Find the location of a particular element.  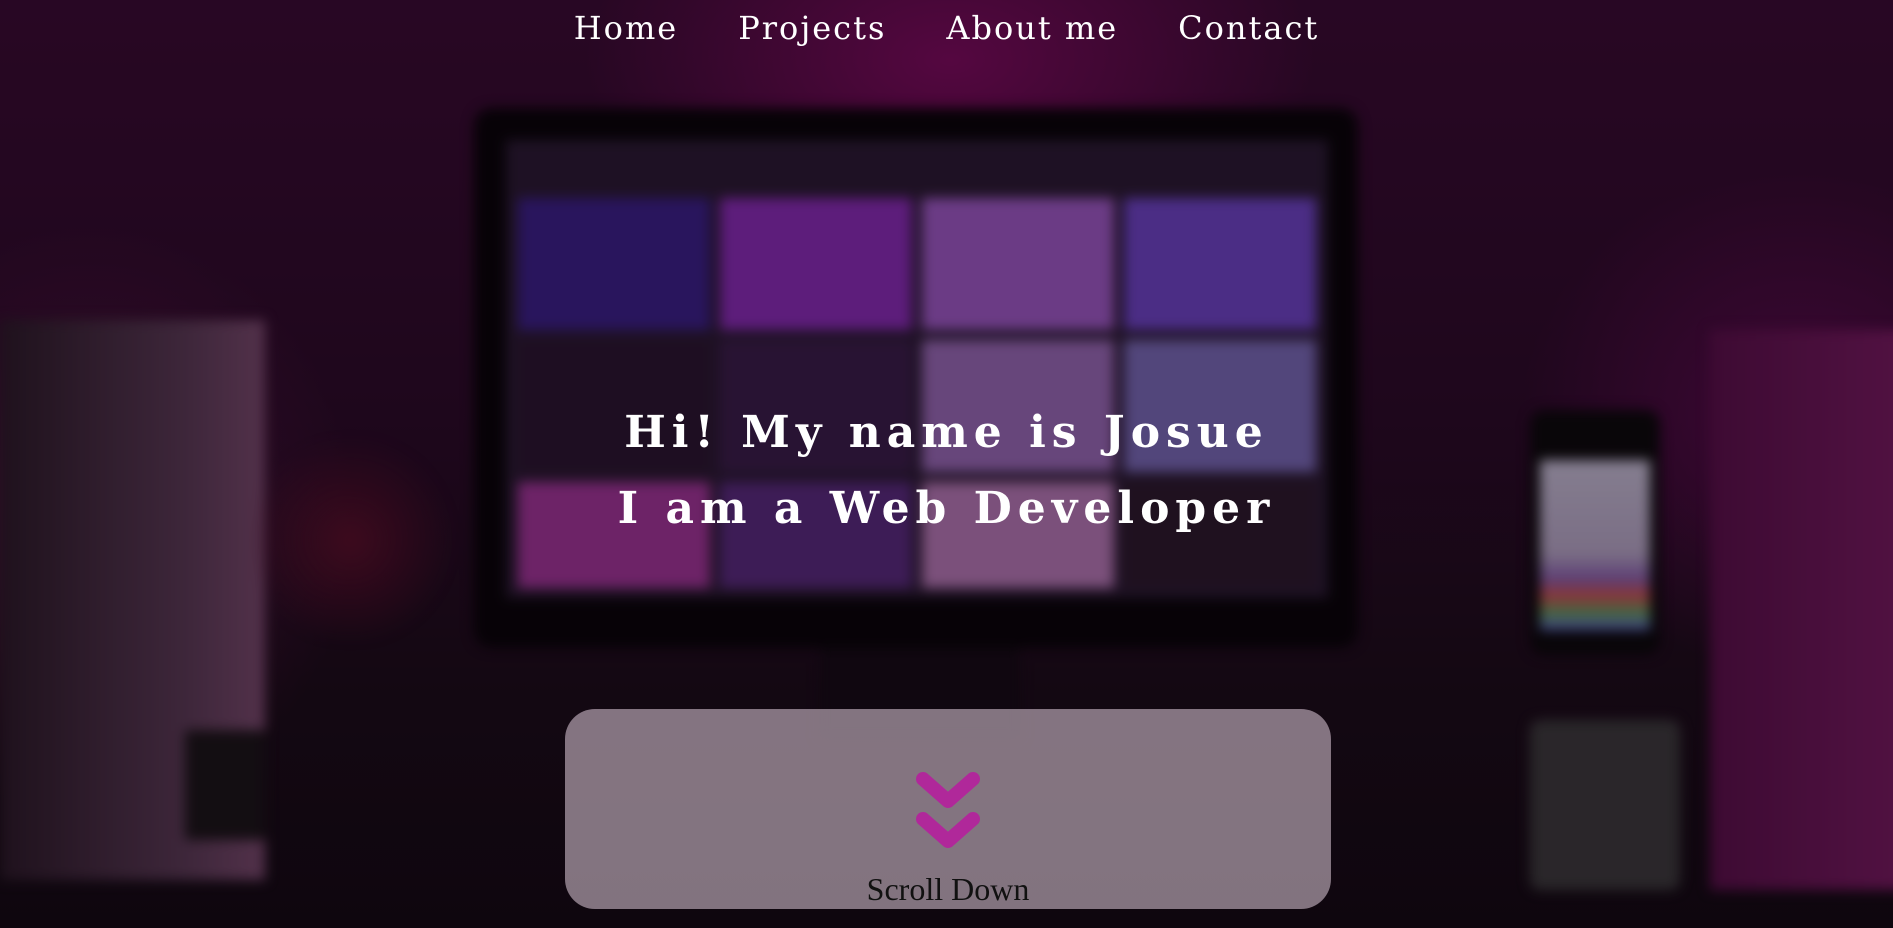

hero-greeting: Hi! My name is Josue is located at coordinates (946, 432).